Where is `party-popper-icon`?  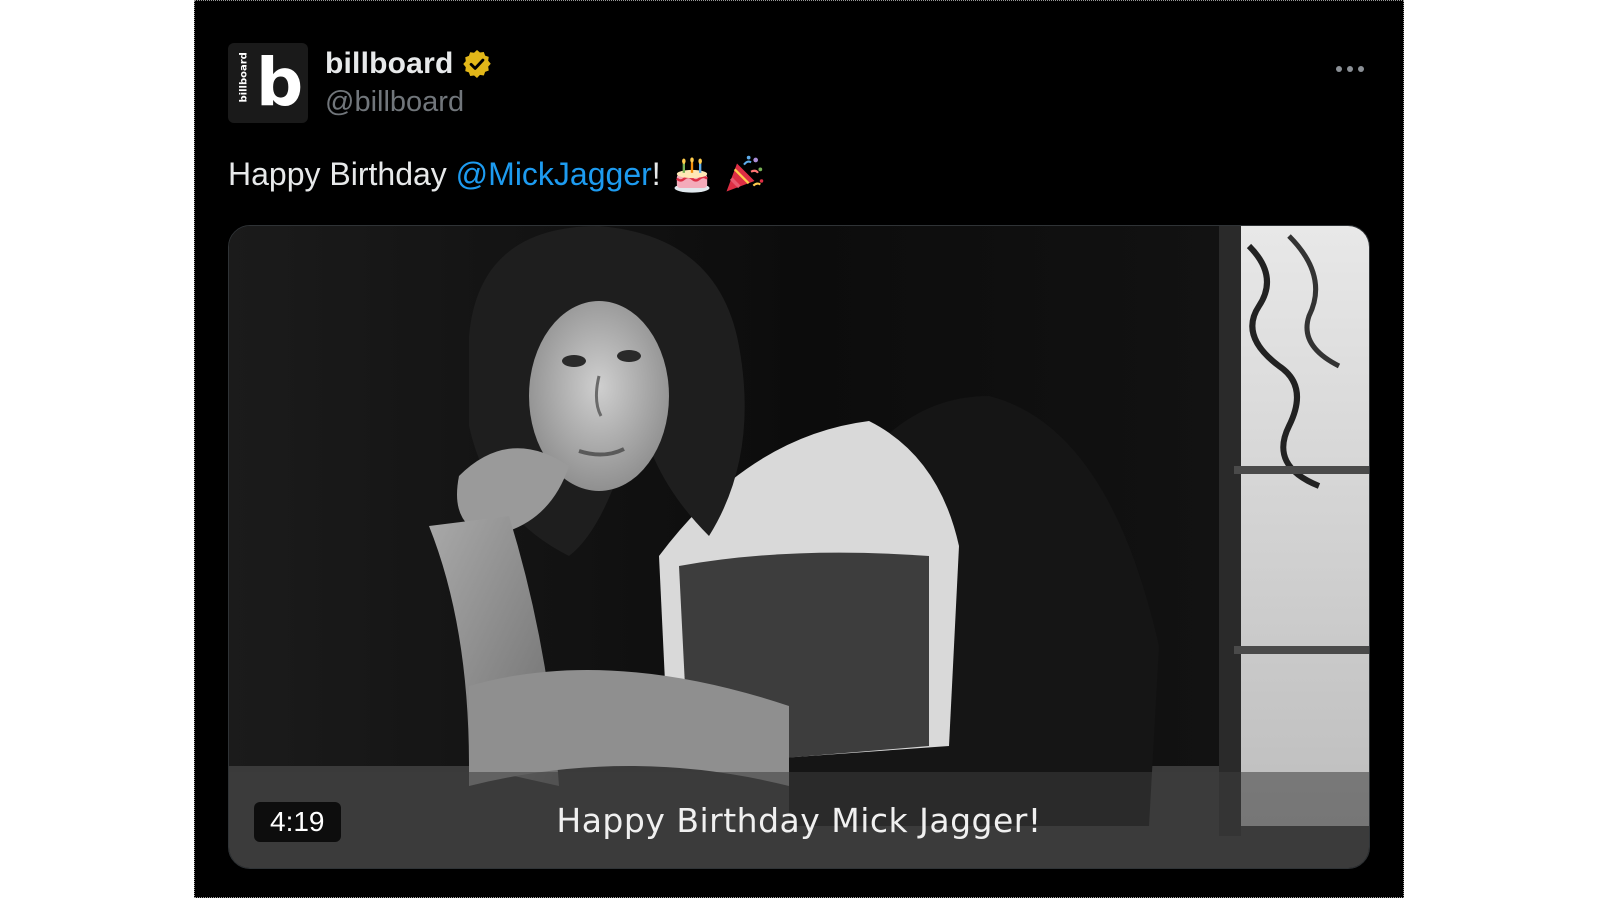
party-popper-icon is located at coordinates (744, 173).